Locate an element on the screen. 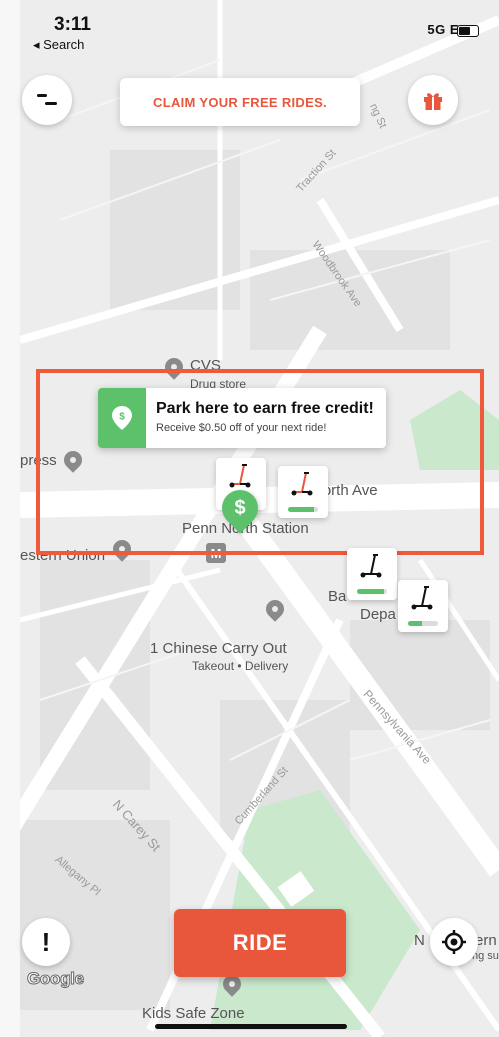 This screenshot has height=1037, width=499. report-issue-button: ! is located at coordinates (46, 942).